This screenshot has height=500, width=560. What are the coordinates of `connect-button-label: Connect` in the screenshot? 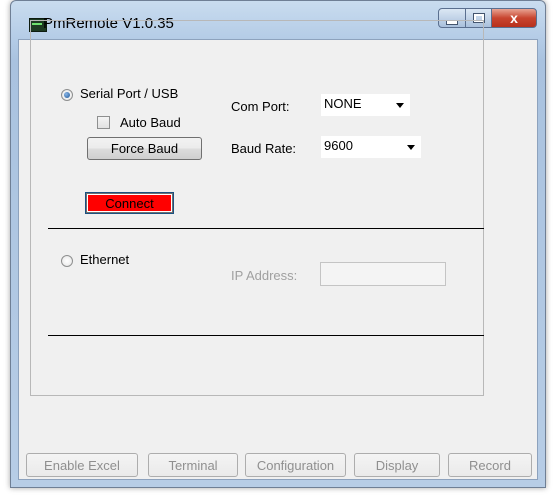 It's located at (129, 203).